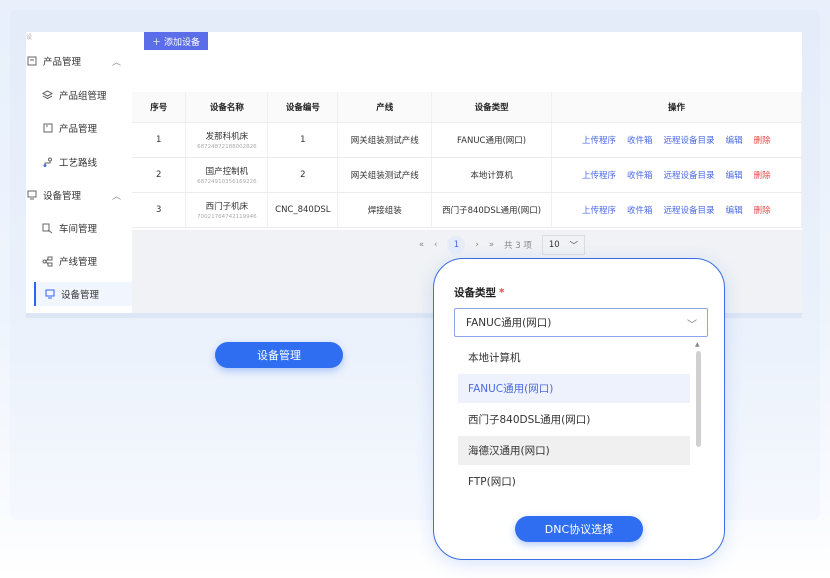 The width and height of the screenshot is (830, 578). Describe the element at coordinates (159, 140) in the screenshot. I see `cell-index: 1` at that location.